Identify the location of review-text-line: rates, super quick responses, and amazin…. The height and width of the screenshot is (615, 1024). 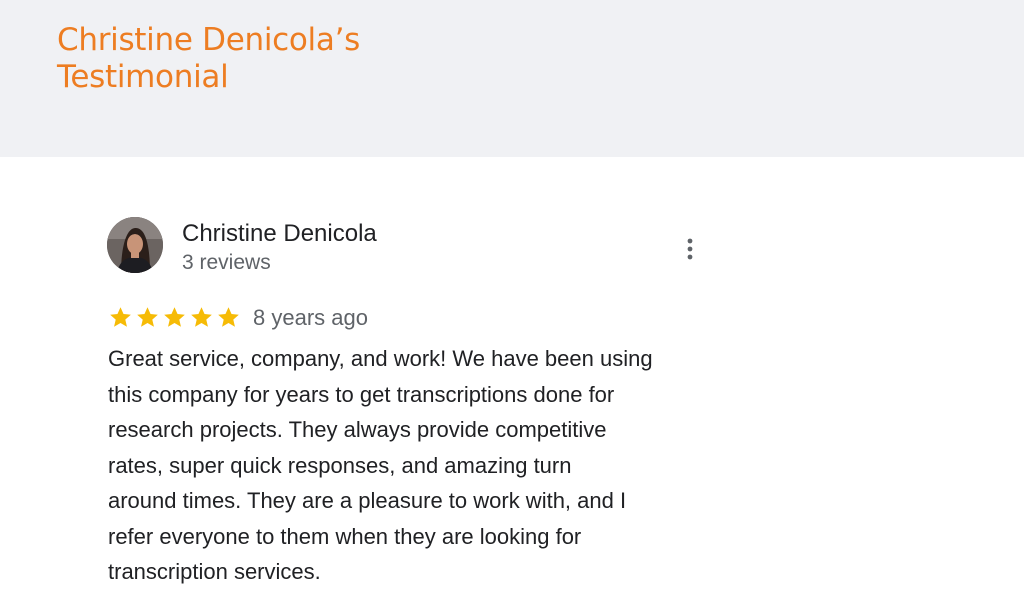
(340, 465).